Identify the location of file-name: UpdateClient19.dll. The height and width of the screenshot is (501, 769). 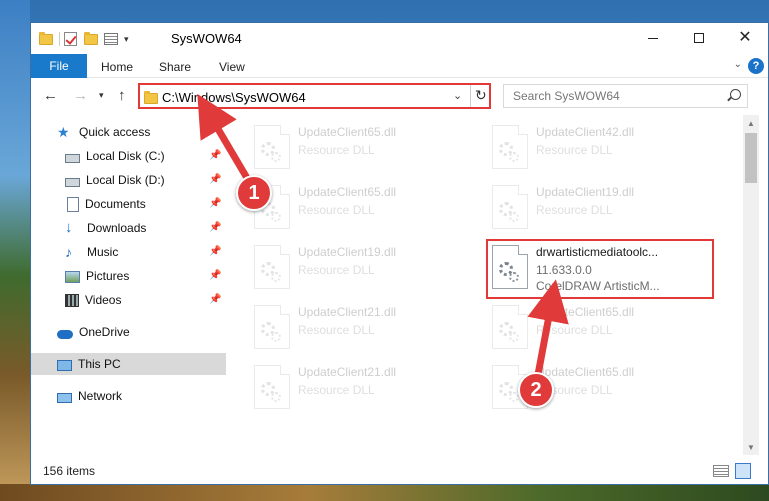
(585, 192).